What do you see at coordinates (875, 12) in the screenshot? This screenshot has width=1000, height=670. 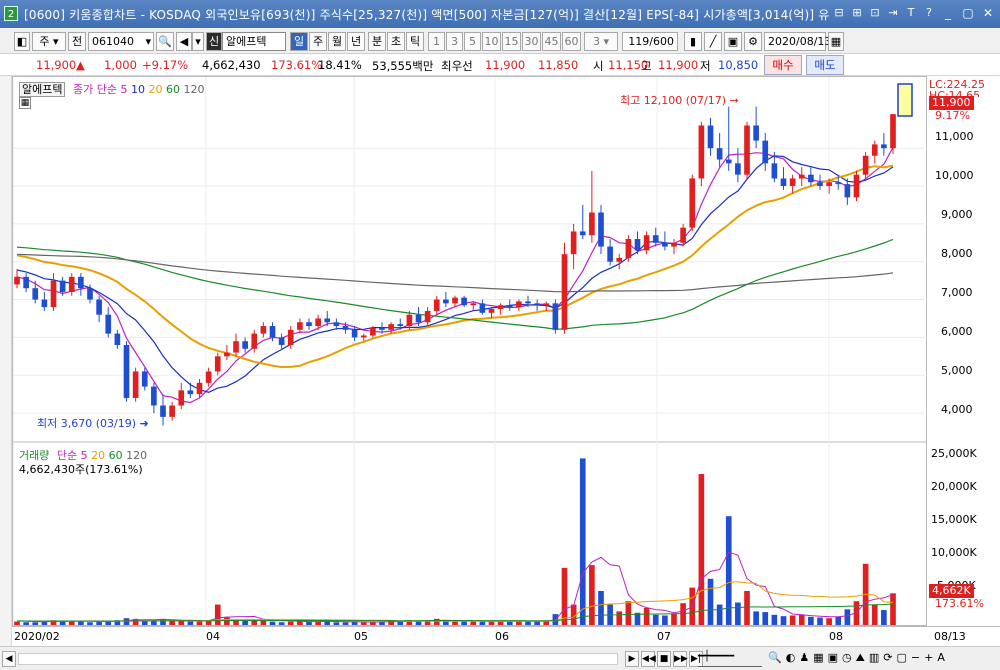 I see `window-icon: ⊡` at bounding box center [875, 12].